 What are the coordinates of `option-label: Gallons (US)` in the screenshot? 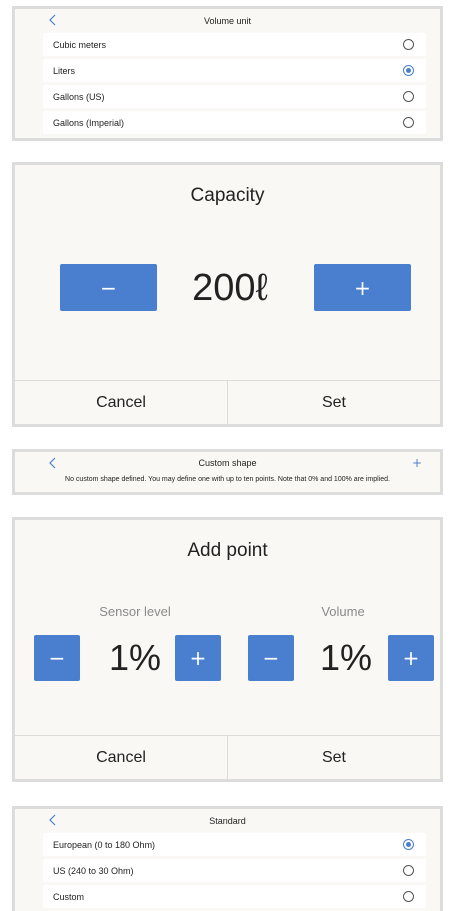 It's located at (79, 96).